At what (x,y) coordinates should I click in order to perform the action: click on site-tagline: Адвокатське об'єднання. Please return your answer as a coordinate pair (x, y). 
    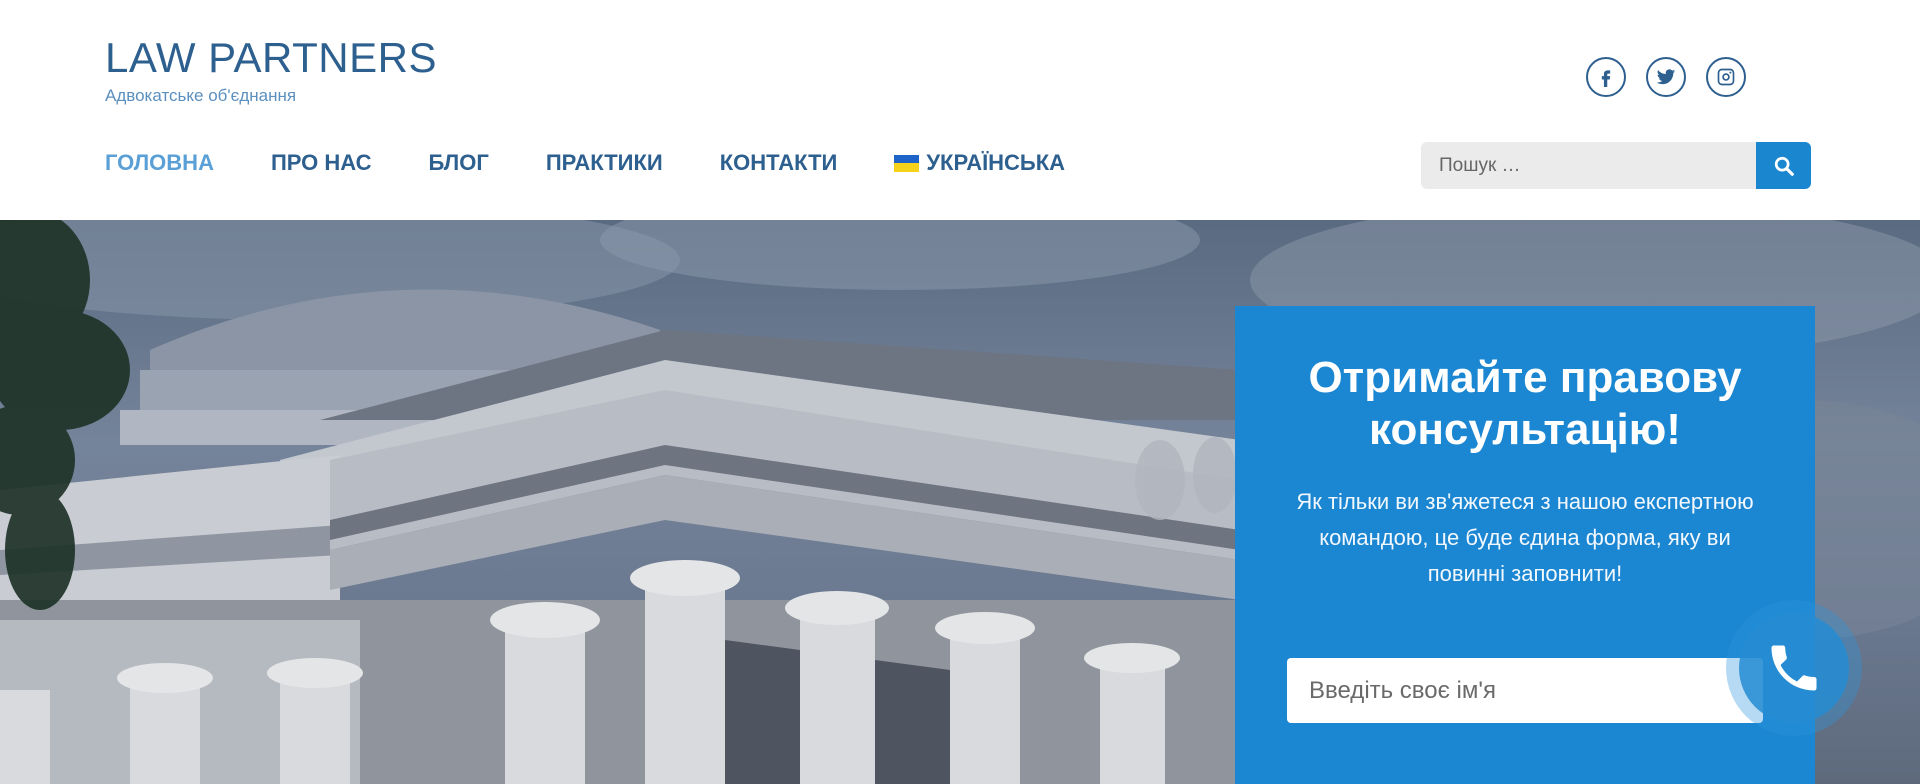
    Looking at the image, I should click on (201, 95).